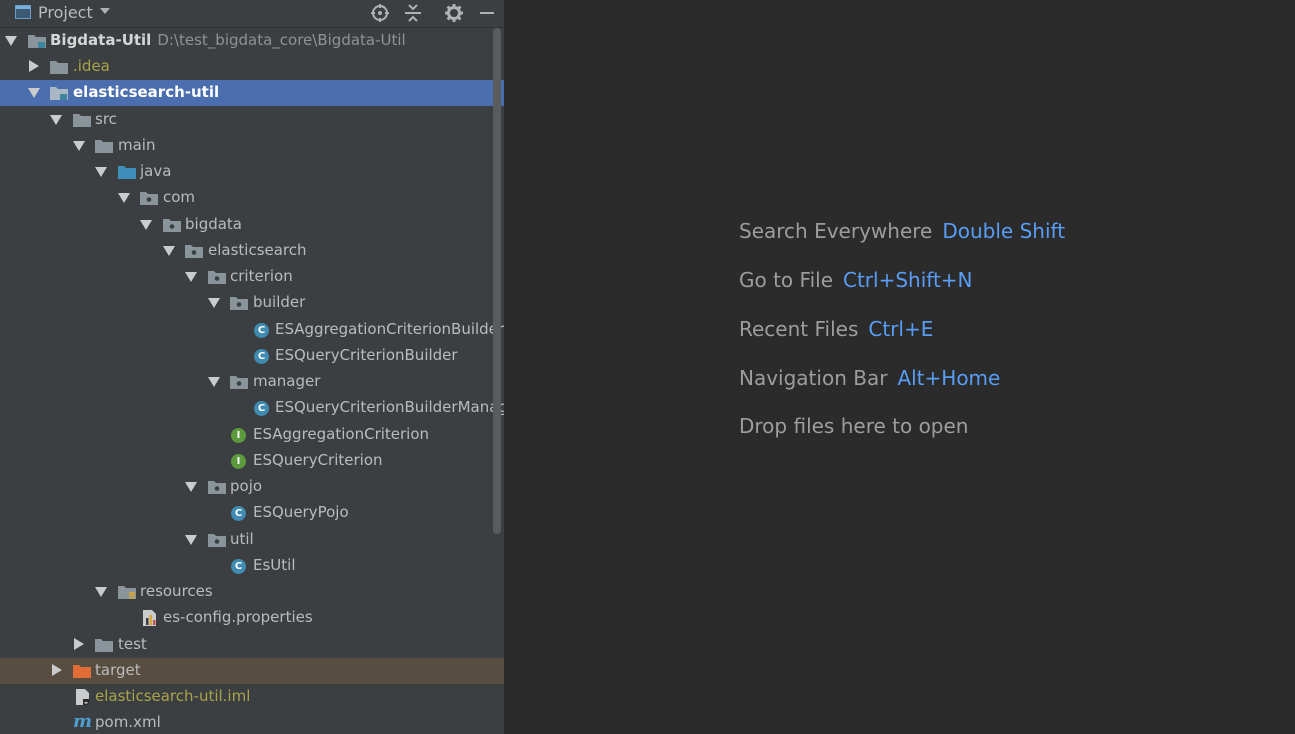 The height and width of the screenshot is (734, 1295). Describe the element at coordinates (318, 460) in the screenshot. I see `tree-node-label: ESQueryCriterion` at that location.